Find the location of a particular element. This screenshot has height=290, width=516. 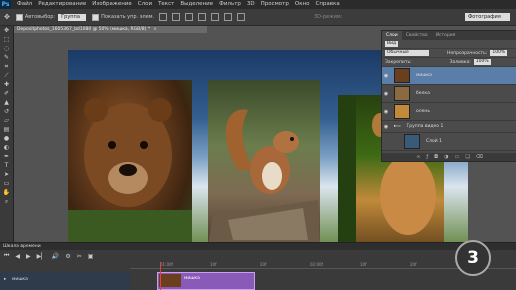

prev-frame-icon: ◀ is located at coordinates (17, 256).